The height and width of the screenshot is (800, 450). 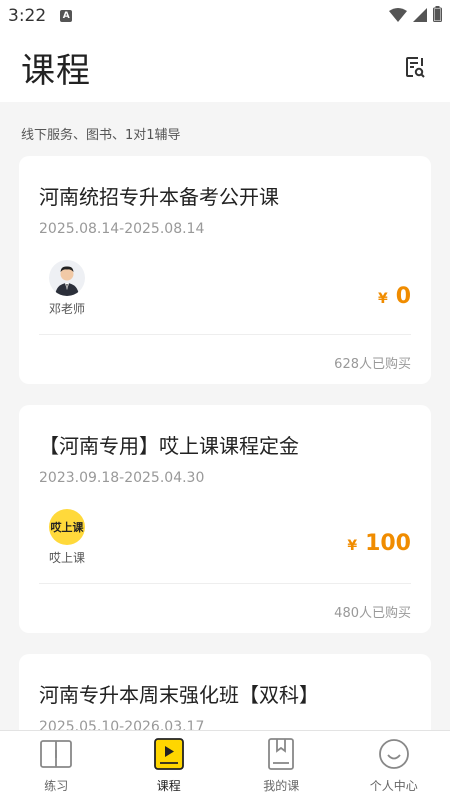 I want to click on teacher-info: 邓老师, so click(x=67, y=288).